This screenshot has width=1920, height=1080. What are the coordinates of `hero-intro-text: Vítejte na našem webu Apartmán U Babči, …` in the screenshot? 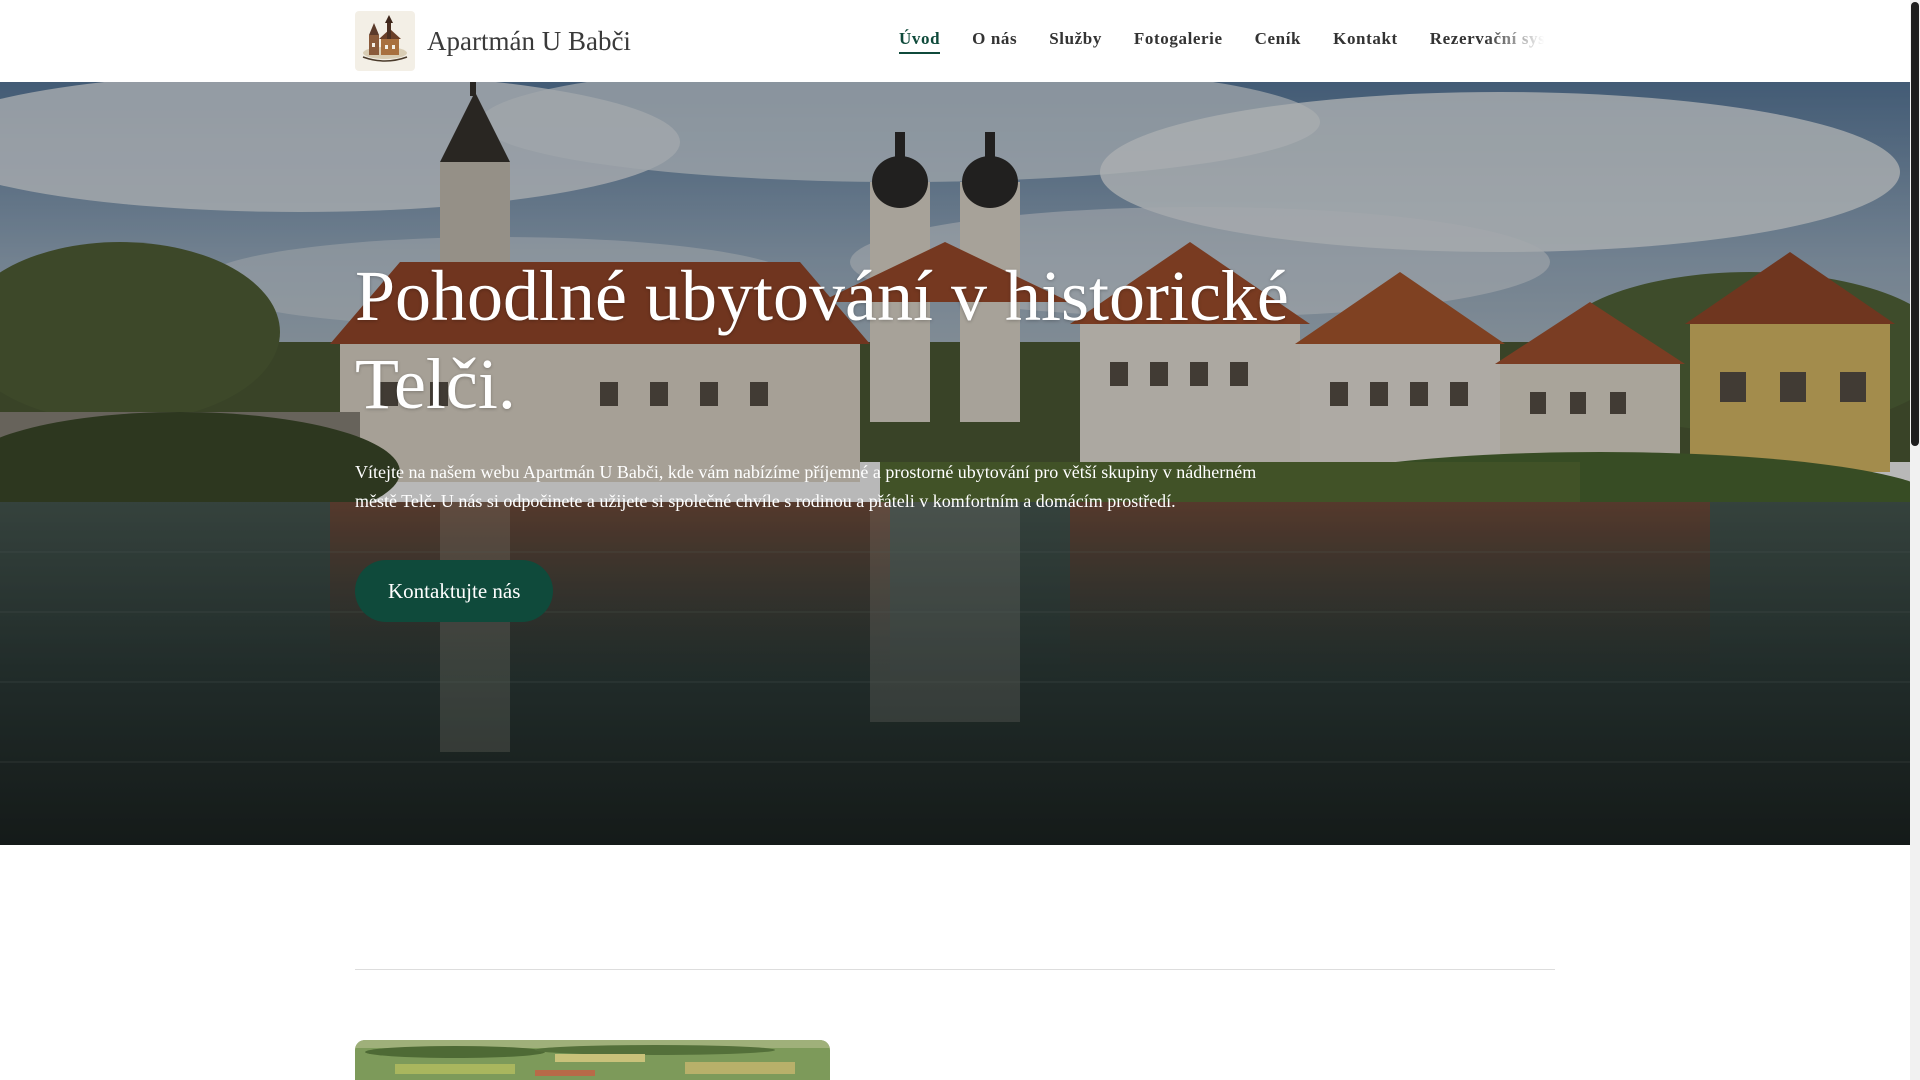 It's located at (806, 486).